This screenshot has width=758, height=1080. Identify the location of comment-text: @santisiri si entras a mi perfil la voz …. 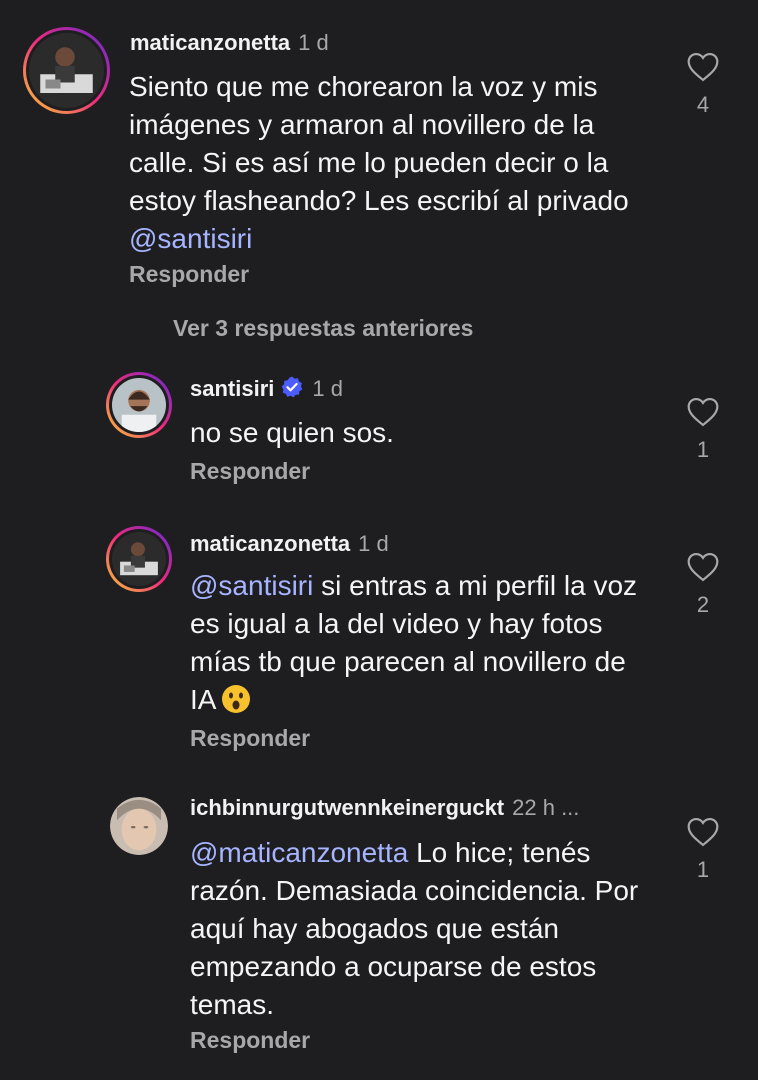
(414, 642).